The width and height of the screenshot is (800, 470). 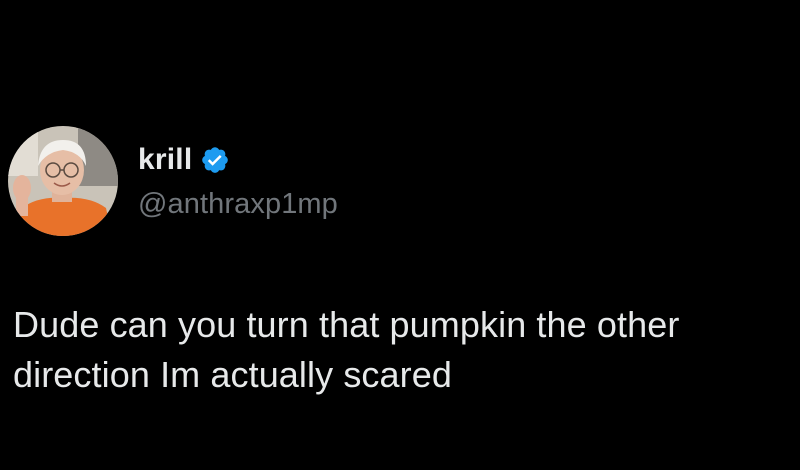 I want to click on author-names: krill @anthraxp1mp, so click(x=238, y=181).